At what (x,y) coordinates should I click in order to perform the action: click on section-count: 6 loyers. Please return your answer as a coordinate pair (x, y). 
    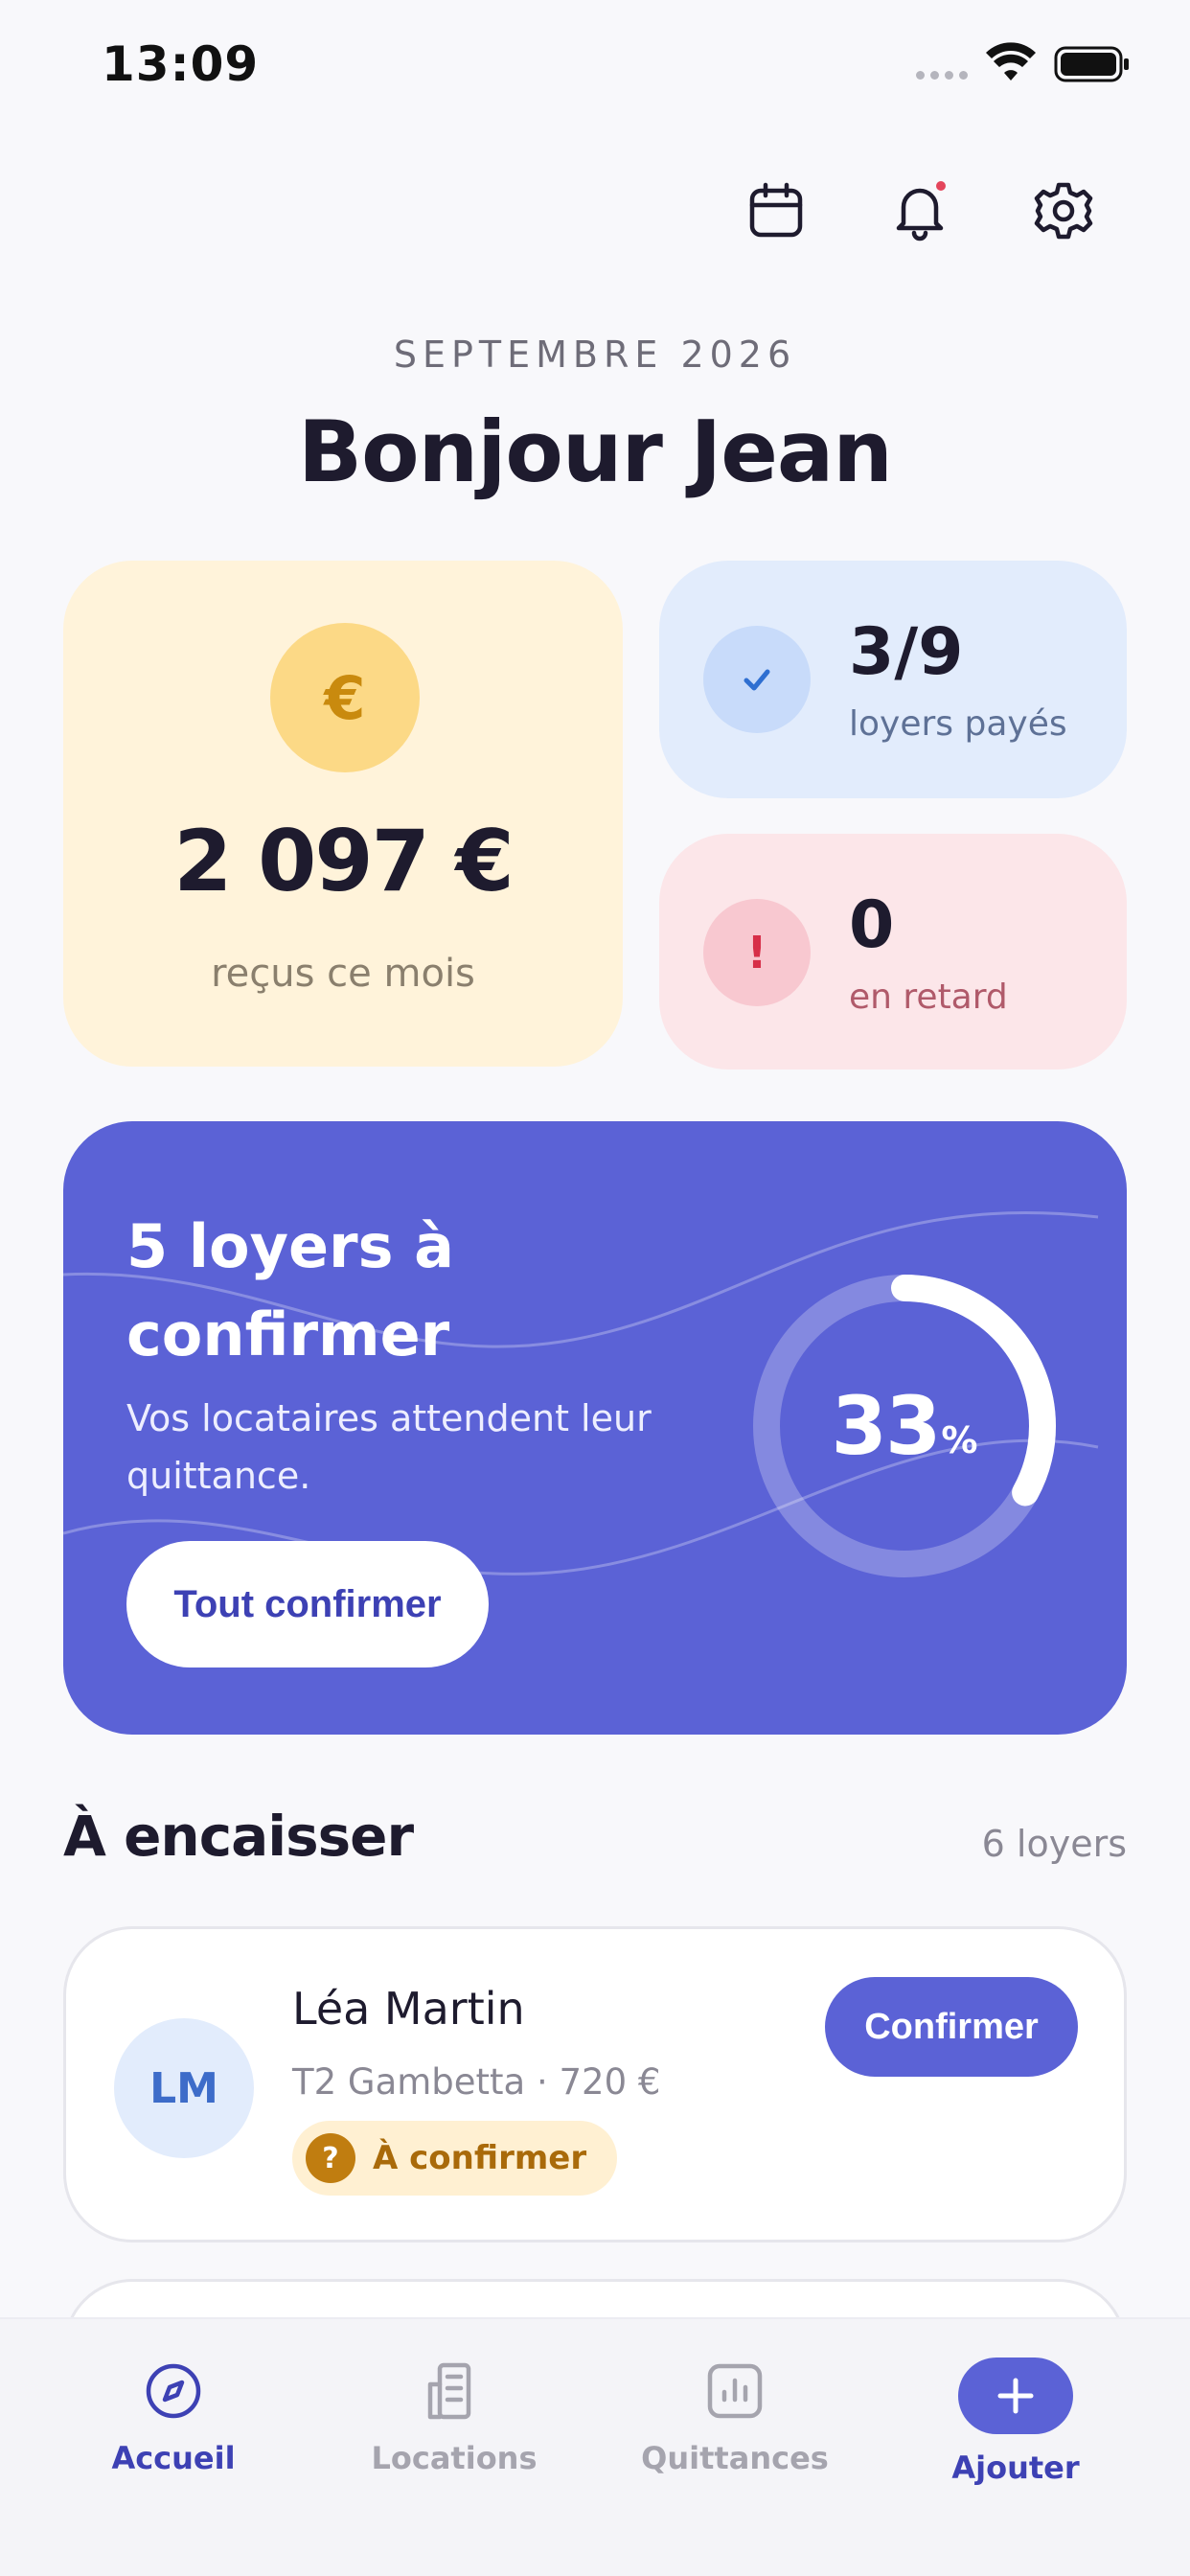
    Looking at the image, I should click on (1054, 1844).